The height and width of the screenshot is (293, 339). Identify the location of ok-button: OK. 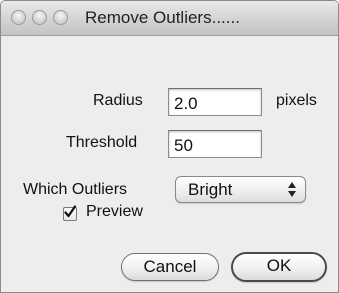
(279, 267).